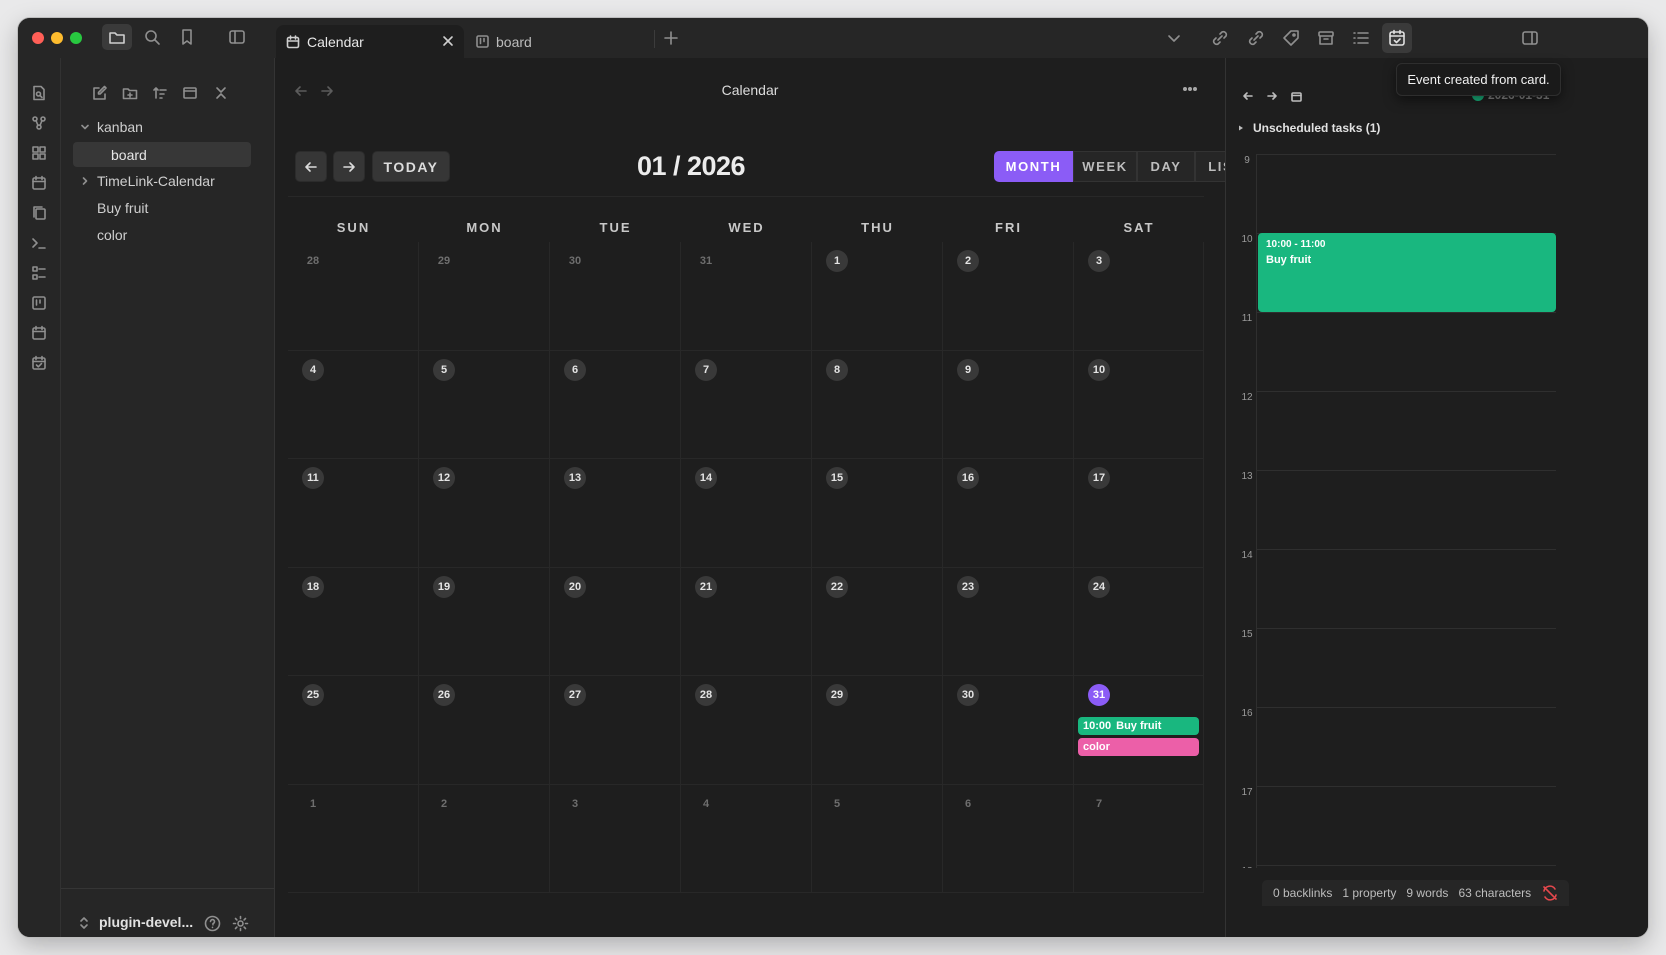  What do you see at coordinates (1190, 89) in the screenshot?
I see `more-options-icon` at bounding box center [1190, 89].